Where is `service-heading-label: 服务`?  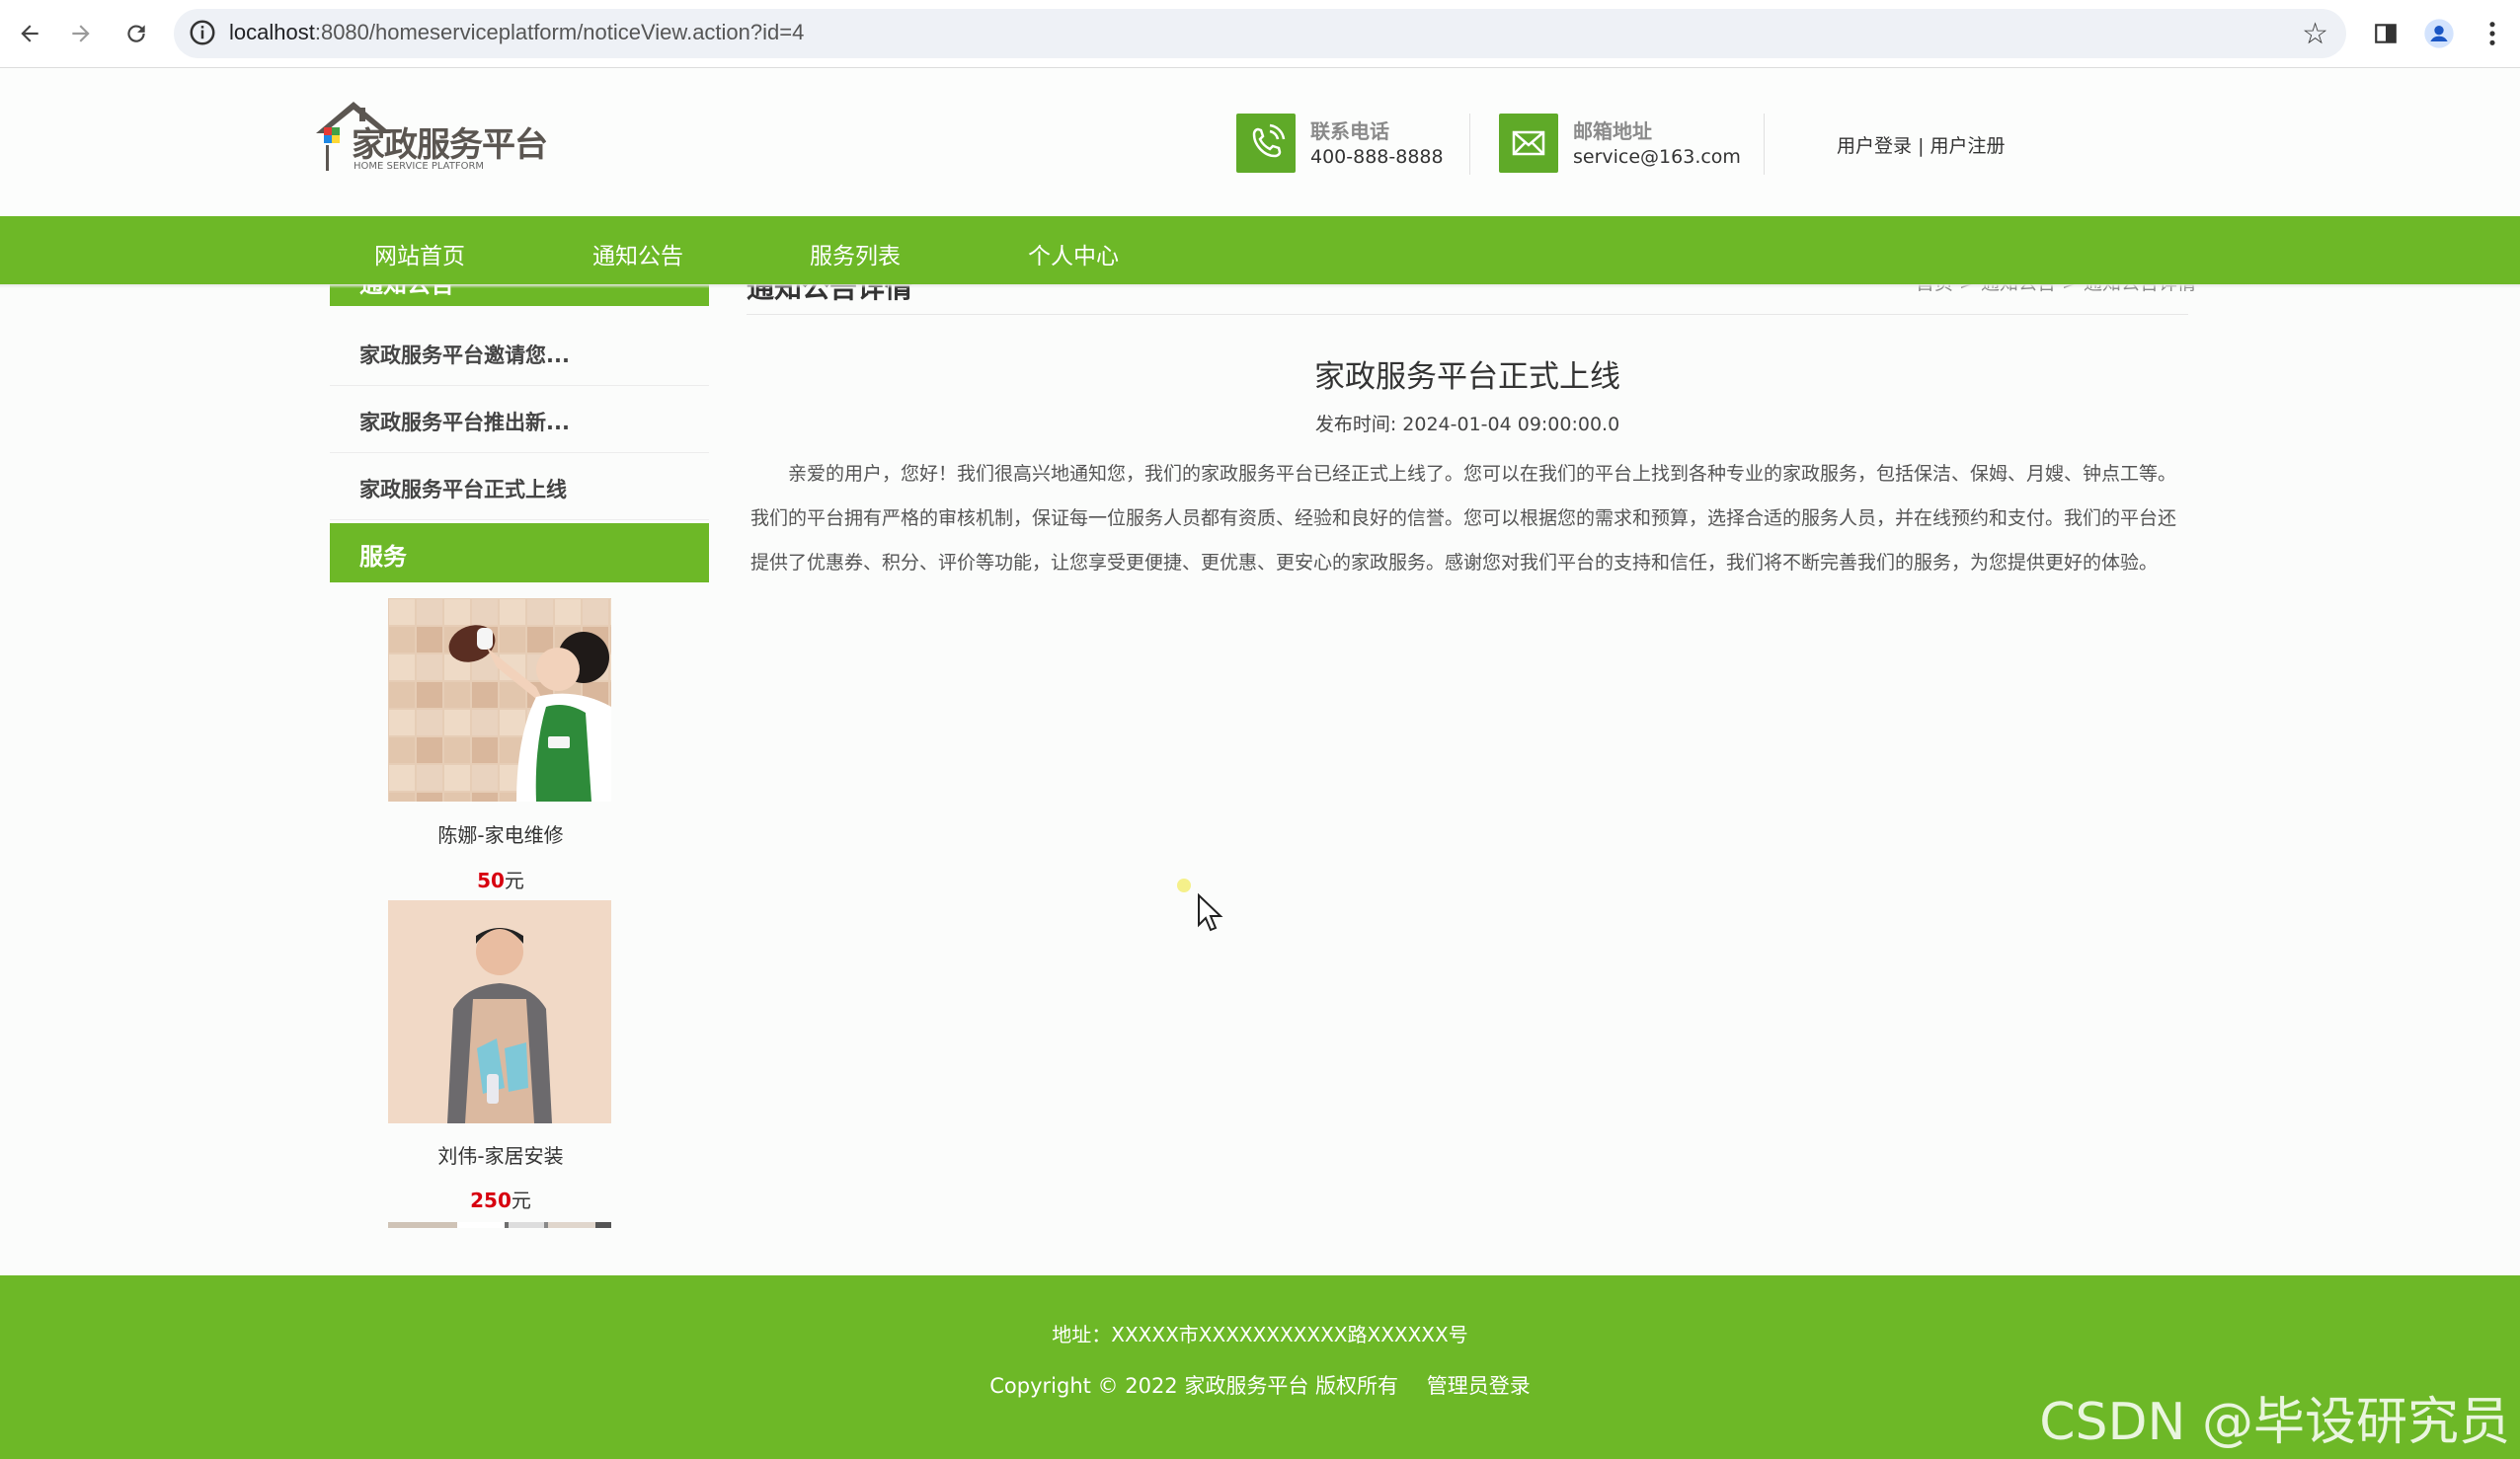
service-heading-label: 服务 is located at coordinates (383, 557).